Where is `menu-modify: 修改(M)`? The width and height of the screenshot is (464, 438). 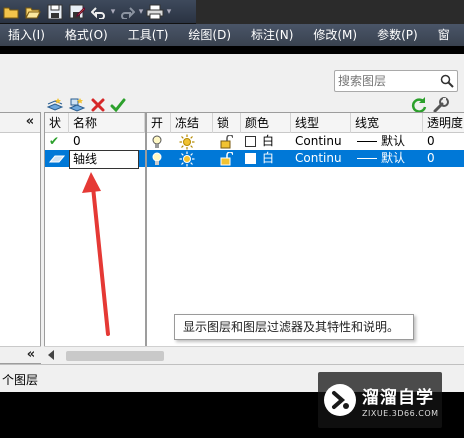 menu-modify: 修改(M) is located at coordinates (335, 35).